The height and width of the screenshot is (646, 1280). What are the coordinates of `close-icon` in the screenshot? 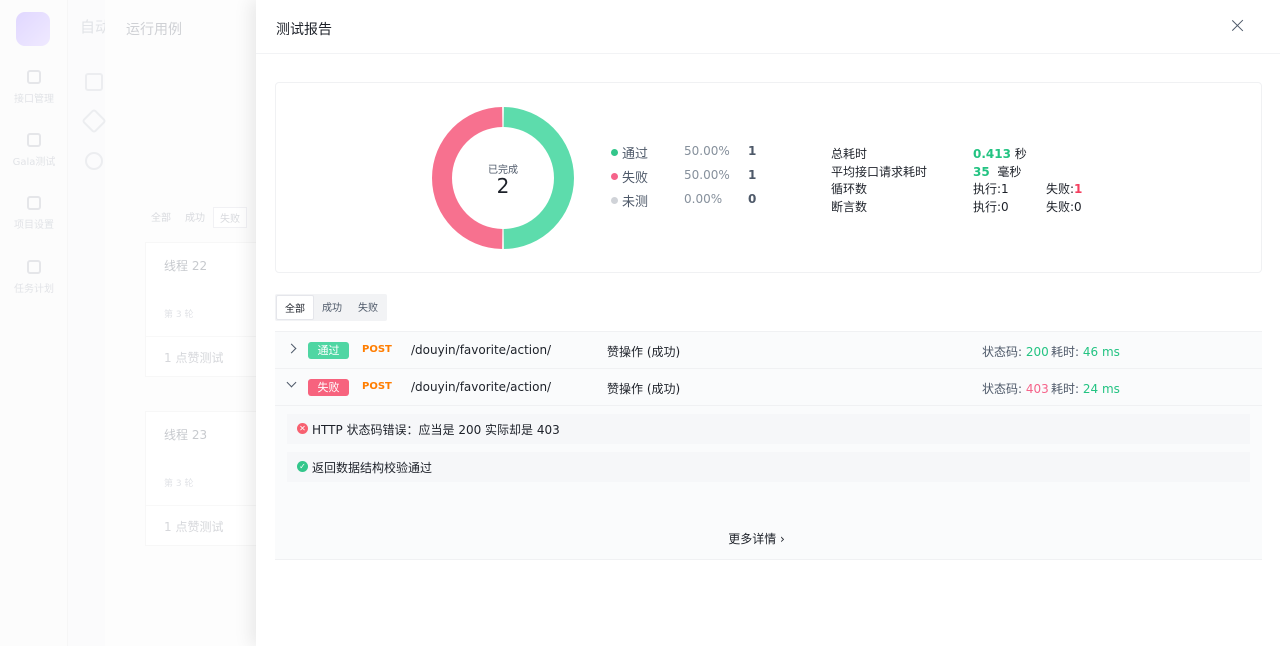 It's located at (1238, 26).